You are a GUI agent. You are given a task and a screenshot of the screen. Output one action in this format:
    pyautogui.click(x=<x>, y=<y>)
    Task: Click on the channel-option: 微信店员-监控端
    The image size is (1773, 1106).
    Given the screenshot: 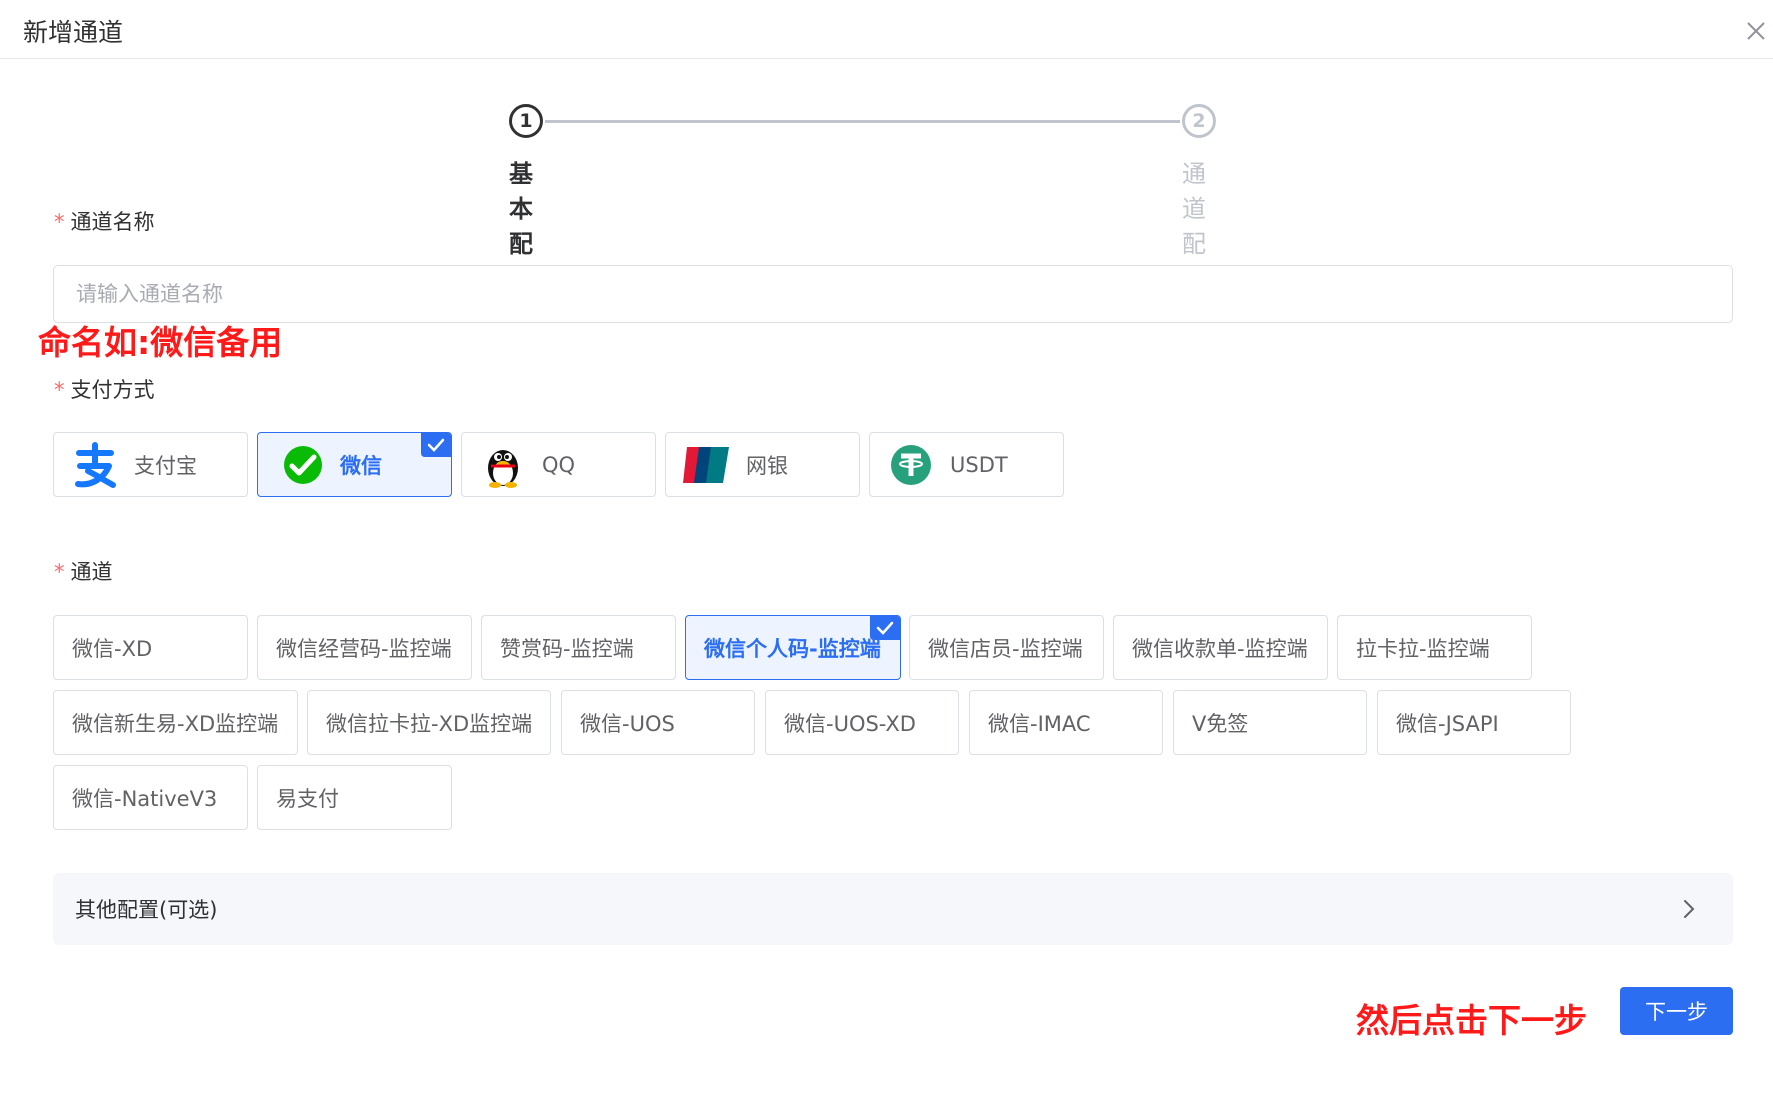 What is the action you would take?
    pyautogui.click(x=1006, y=647)
    